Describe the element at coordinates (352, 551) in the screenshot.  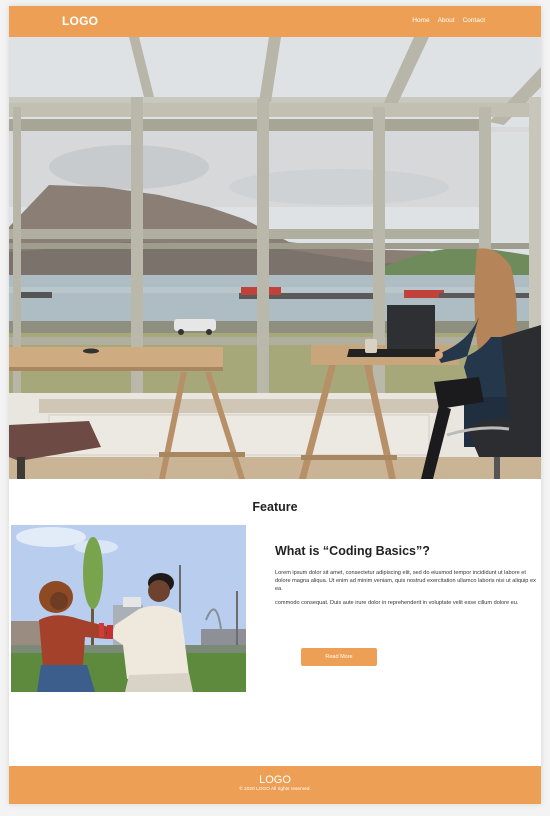
I see `feature-heading: What is “Coding Basics”?` at that location.